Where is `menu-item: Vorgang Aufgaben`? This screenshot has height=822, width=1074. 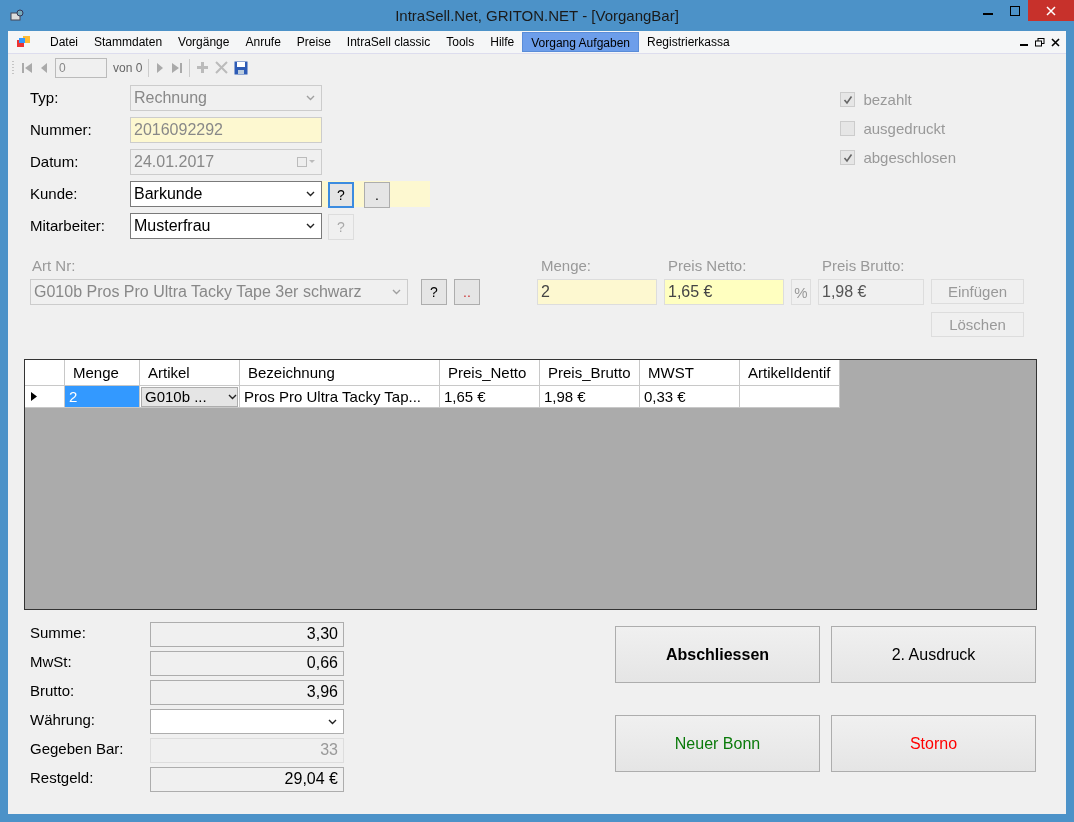 menu-item: Vorgang Aufgaben is located at coordinates (580, 42).